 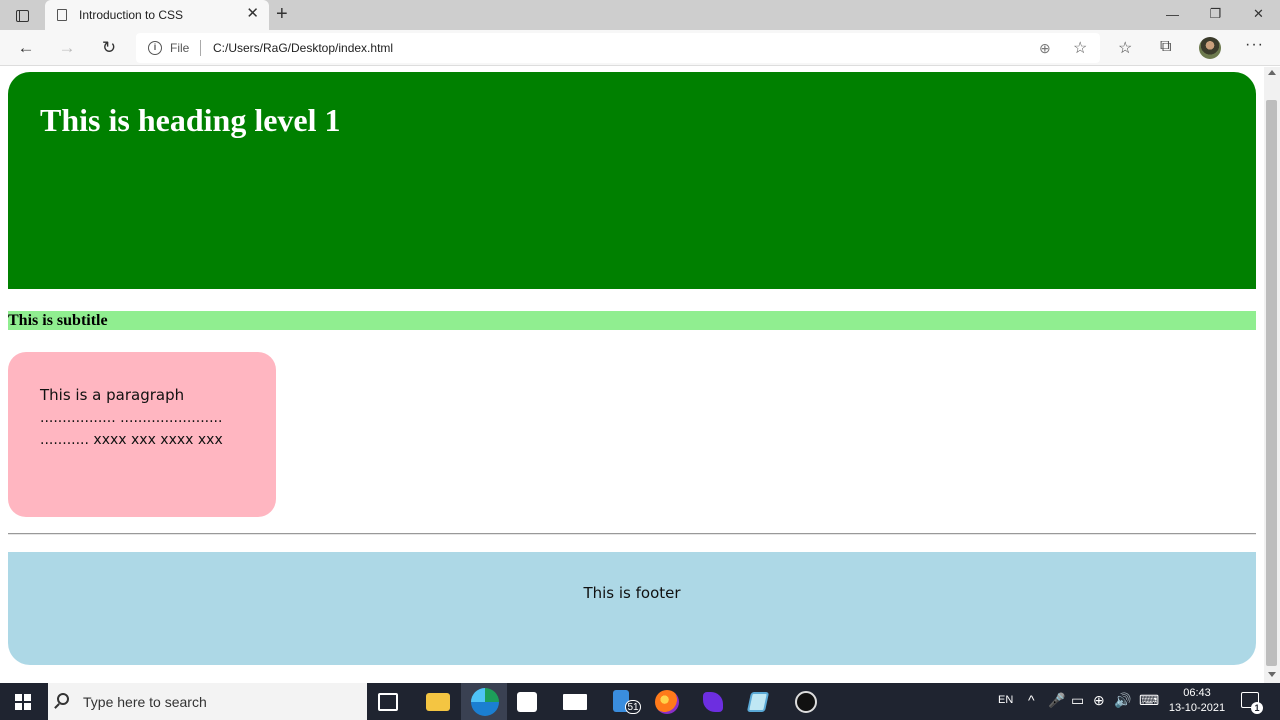 What do you see at coordinates (1080, 48) in the screenshot?
I see `add-favorite-icon: ☆` at bounding box center [1080, 48].